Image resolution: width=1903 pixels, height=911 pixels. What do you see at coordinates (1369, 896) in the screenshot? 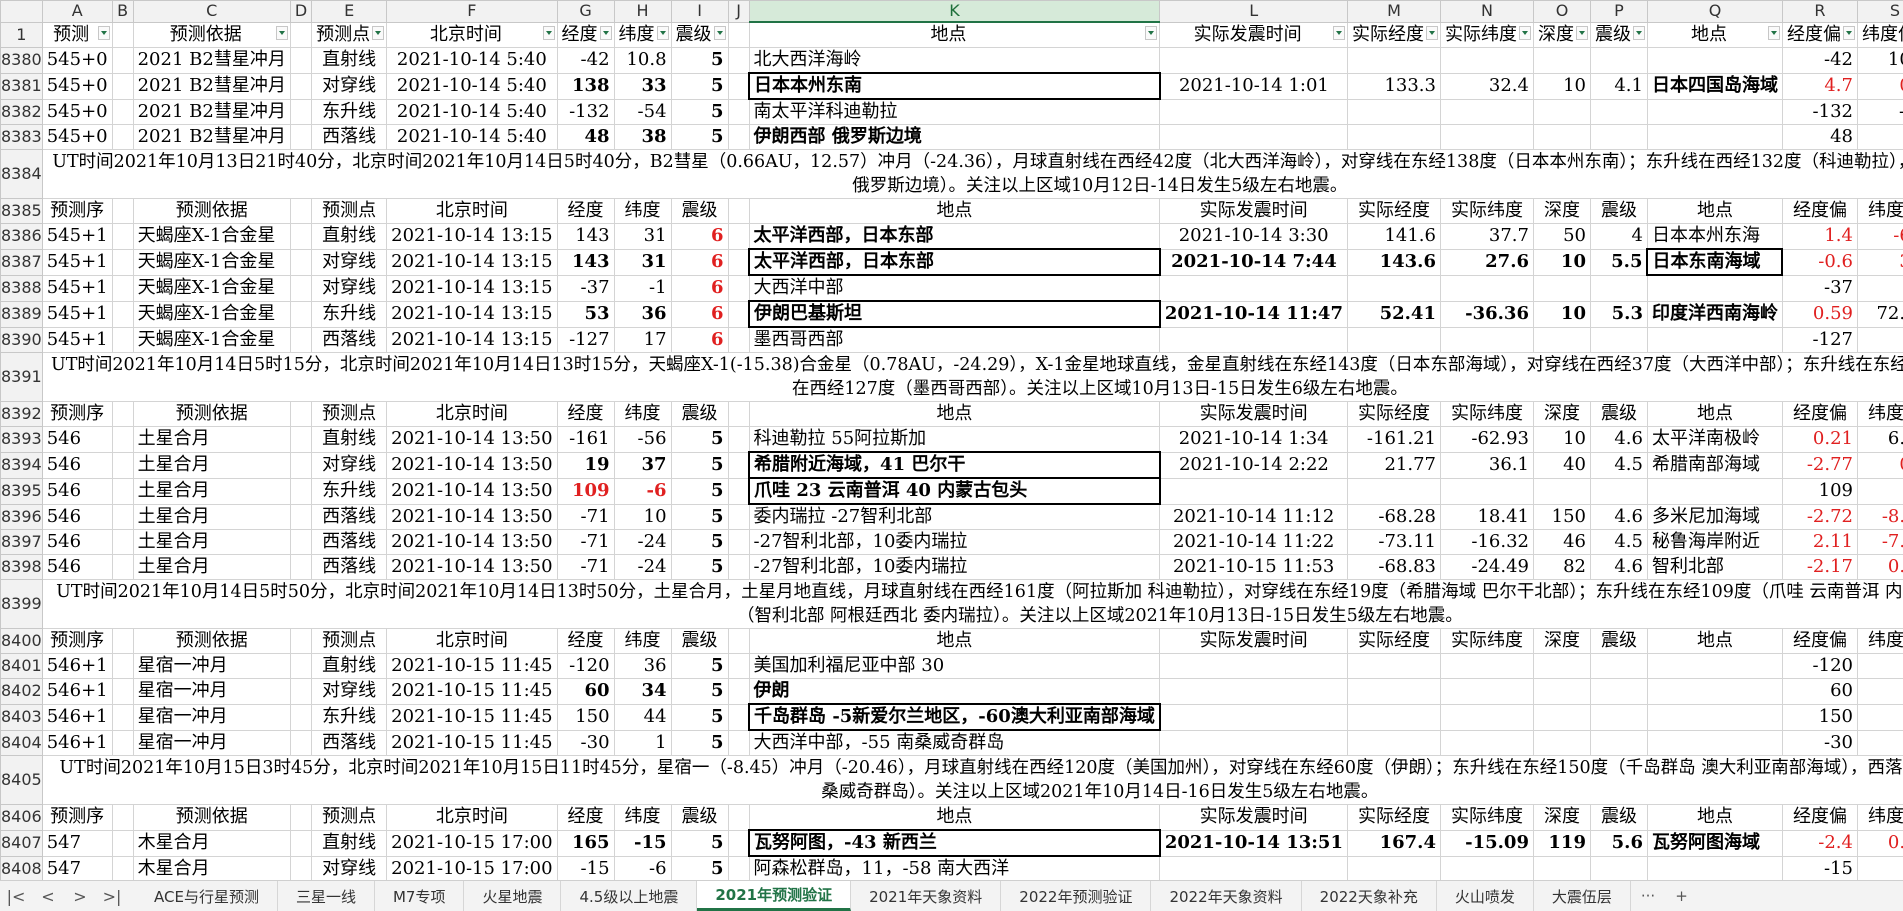
I see `sheet-tab: 2022天象补充` at bounding box center [1369, 896].